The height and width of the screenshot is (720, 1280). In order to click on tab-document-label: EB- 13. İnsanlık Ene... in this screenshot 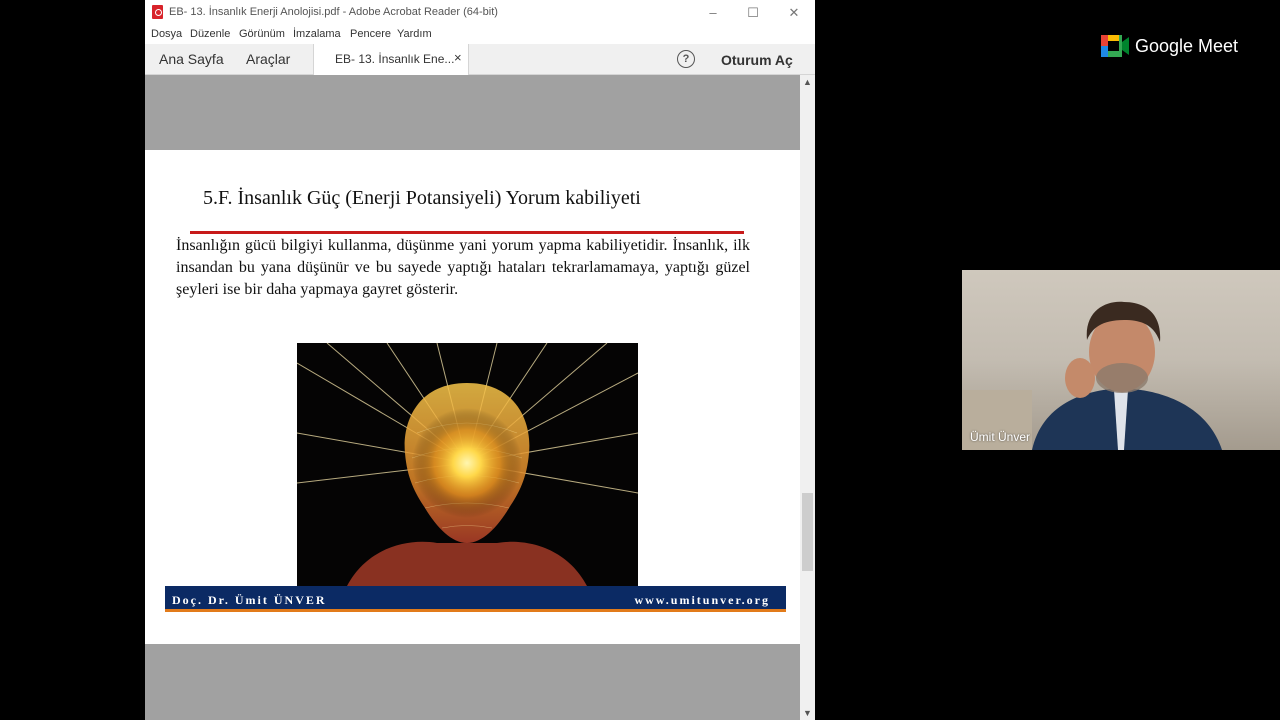, I will do `click(395, 59)`.